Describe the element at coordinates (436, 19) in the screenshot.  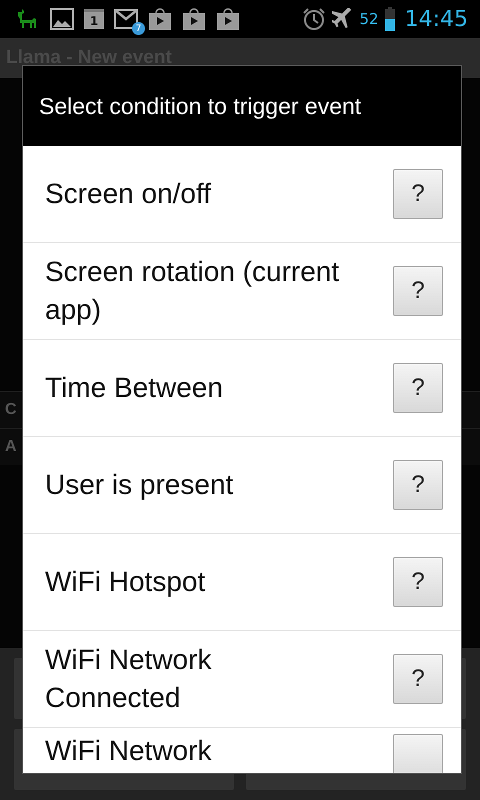
I see `clock-time: 14:45` at that location.